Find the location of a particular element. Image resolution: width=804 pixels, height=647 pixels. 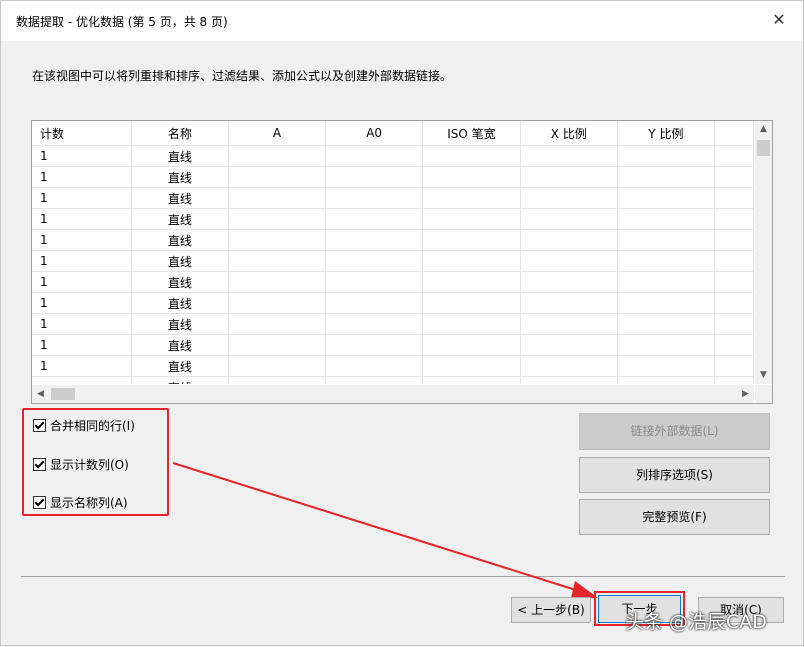

arrow-line is located at coordinates (376, 527).